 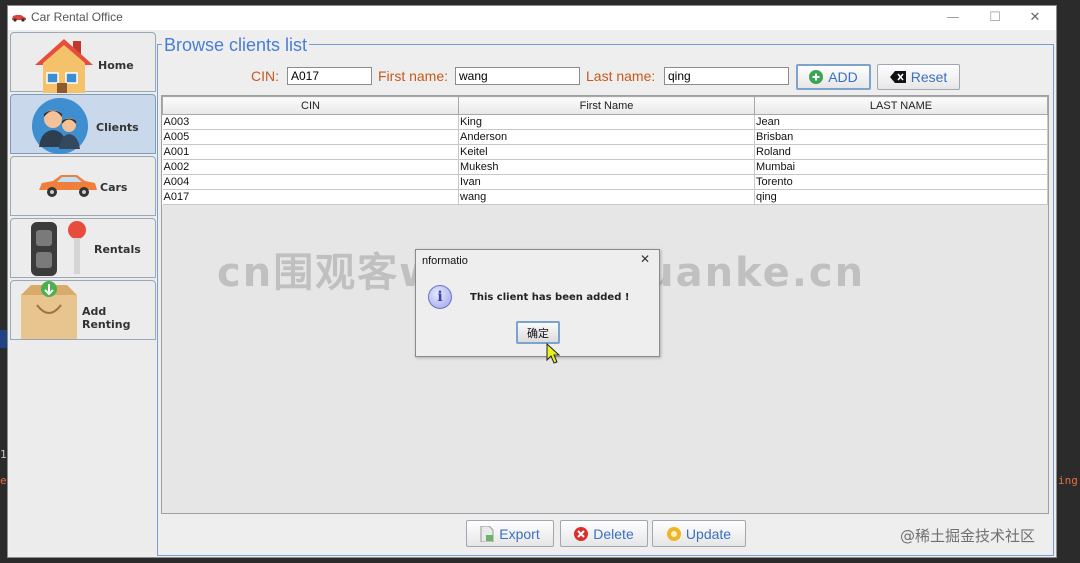 I want to click on table-cell: wang, so click(x=606, y=197).